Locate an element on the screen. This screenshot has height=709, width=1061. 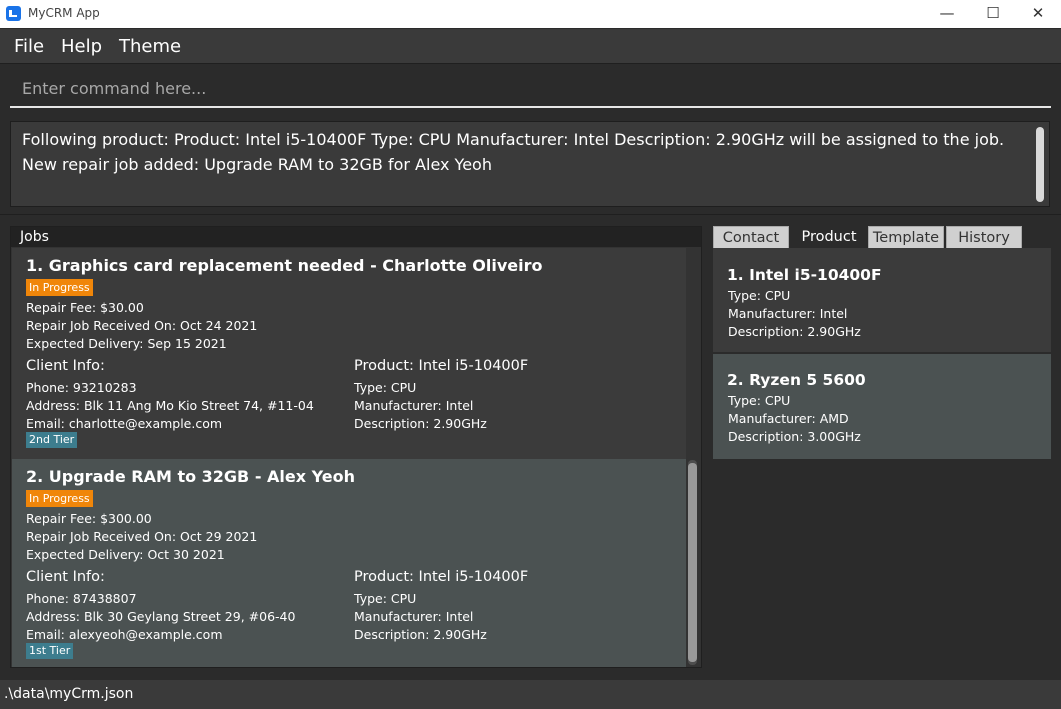
jobs-scrollbar-thumb is located at coordinates (692, 562).